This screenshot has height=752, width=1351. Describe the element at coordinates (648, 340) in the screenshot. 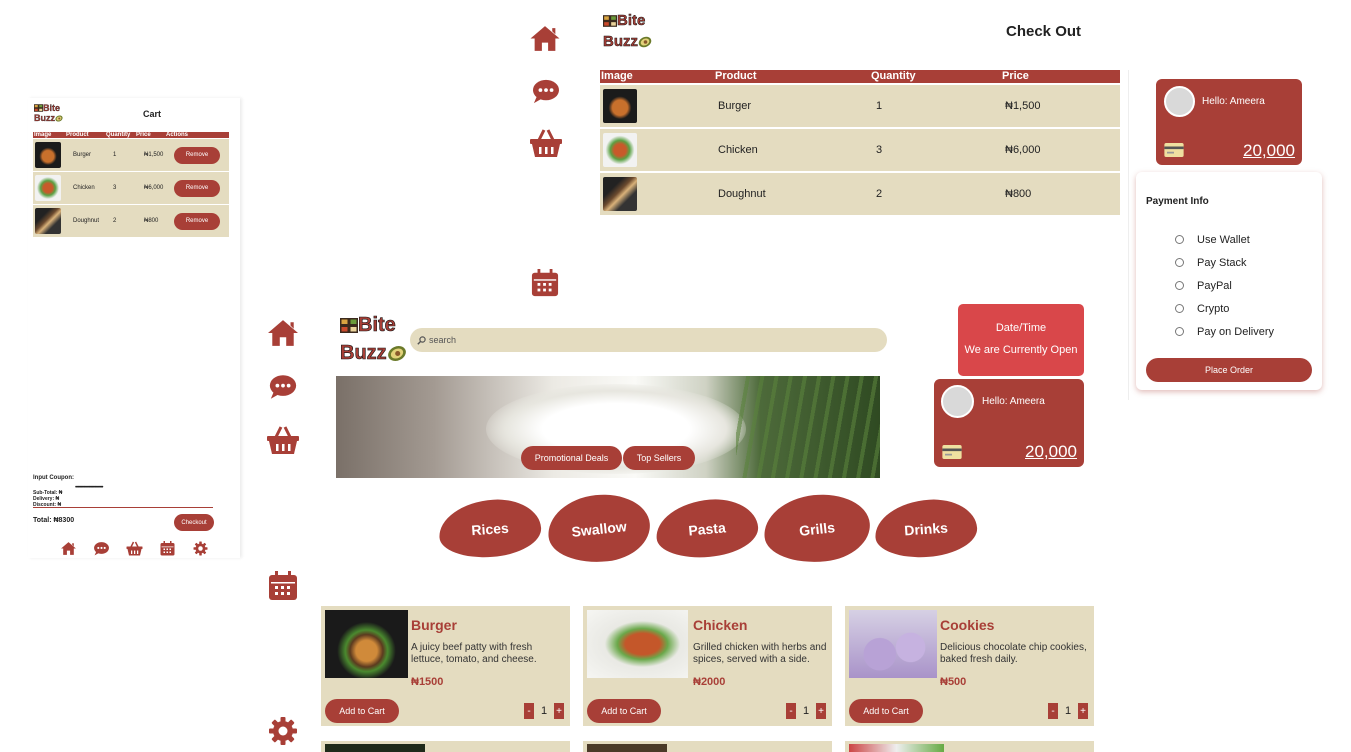

I see `search-bar: search` at that location.